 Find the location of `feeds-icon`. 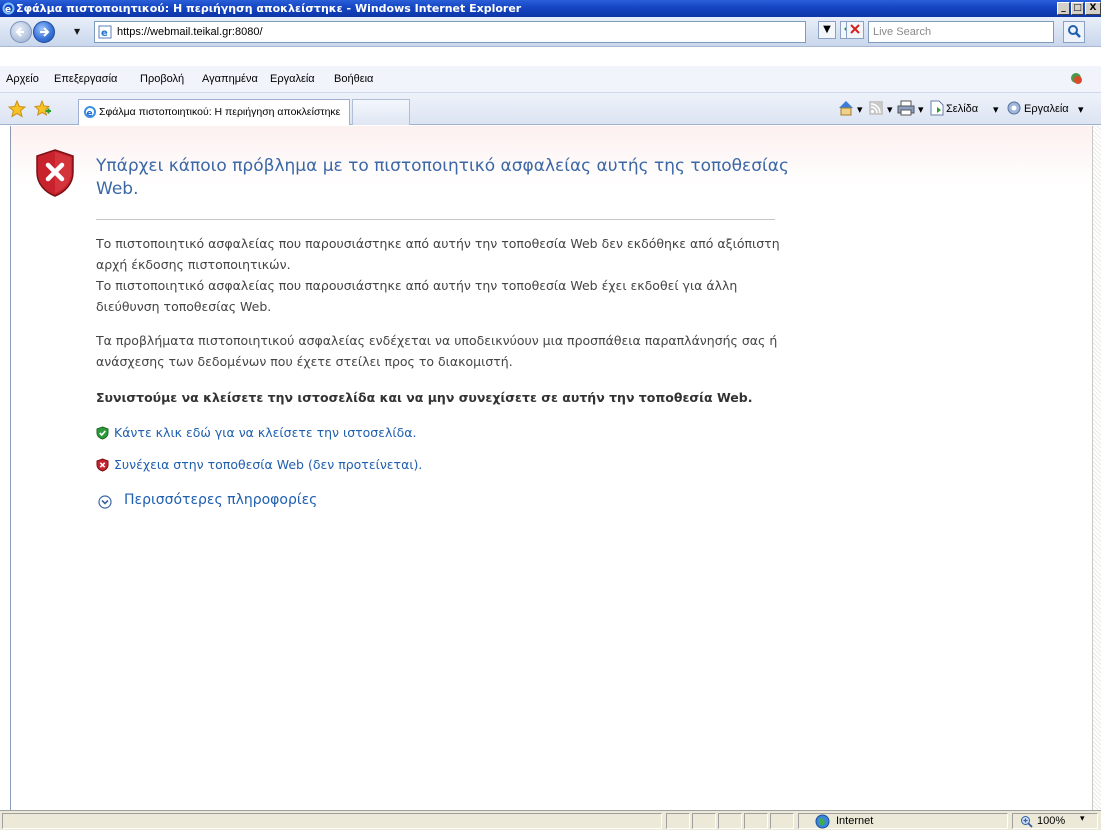

feeds-icon is located at coordinates (876, 109).